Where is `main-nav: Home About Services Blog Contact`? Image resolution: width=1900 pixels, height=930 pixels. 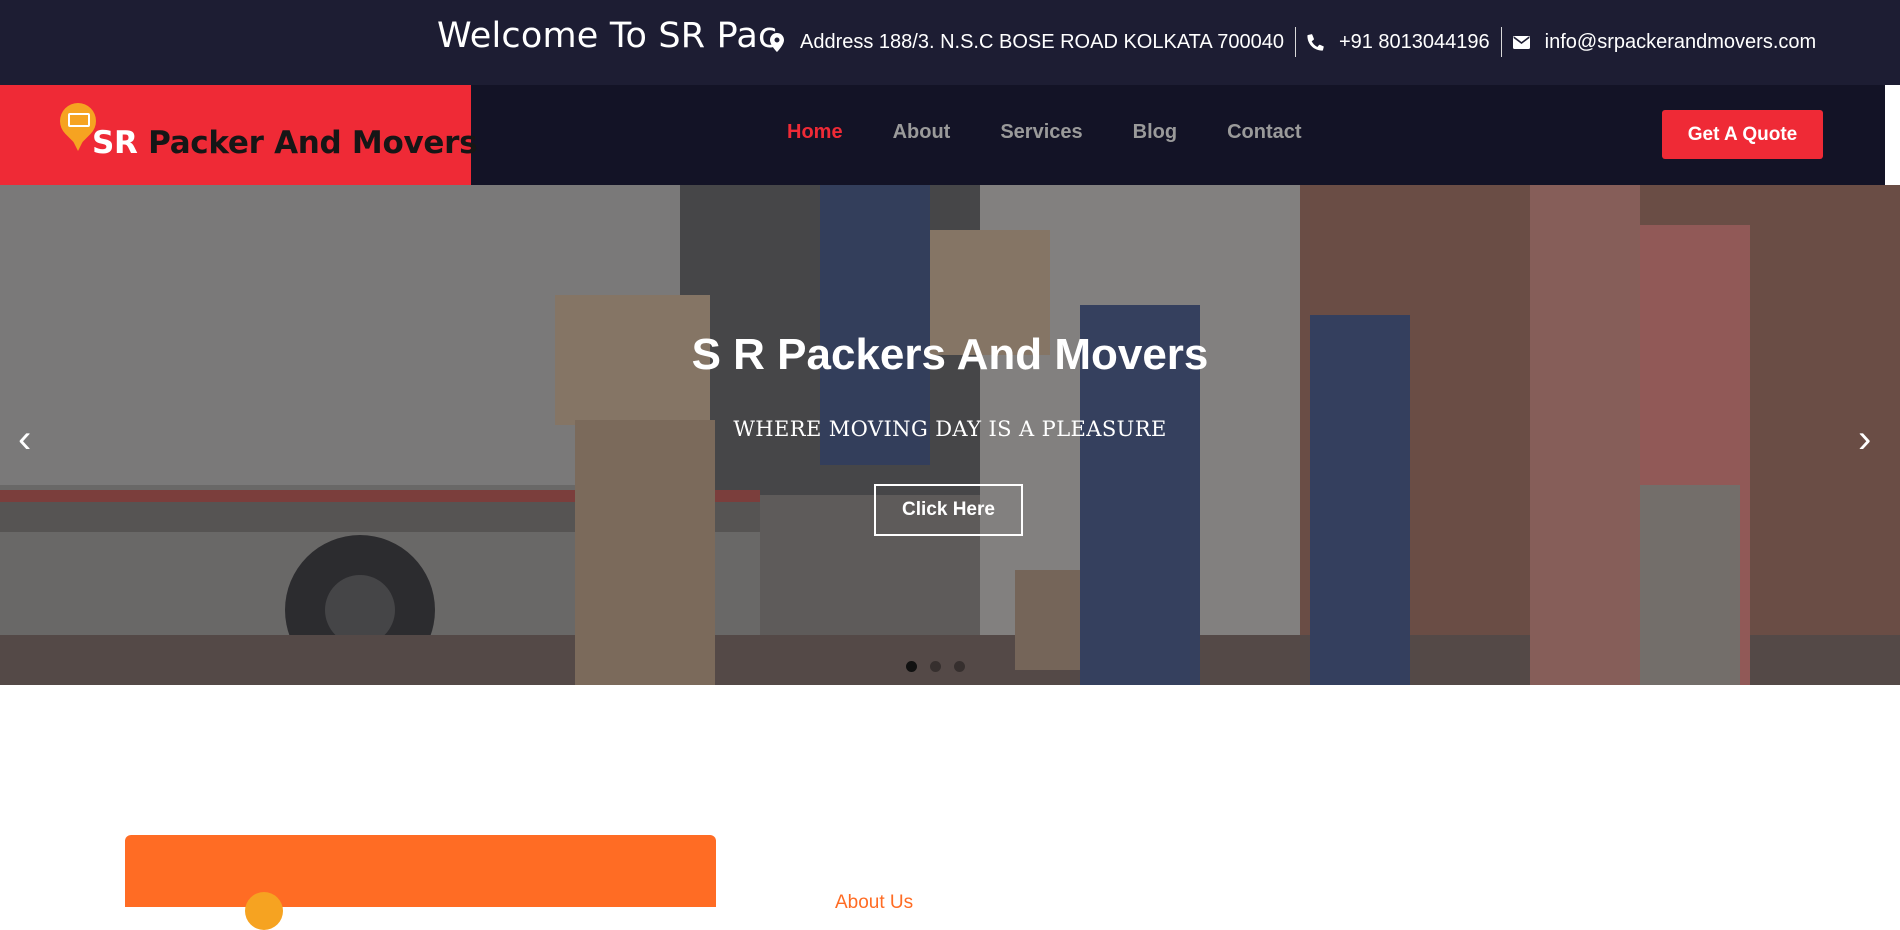 main-nav: Home About Services Blog Contact is located at coordinates (1069, 132).